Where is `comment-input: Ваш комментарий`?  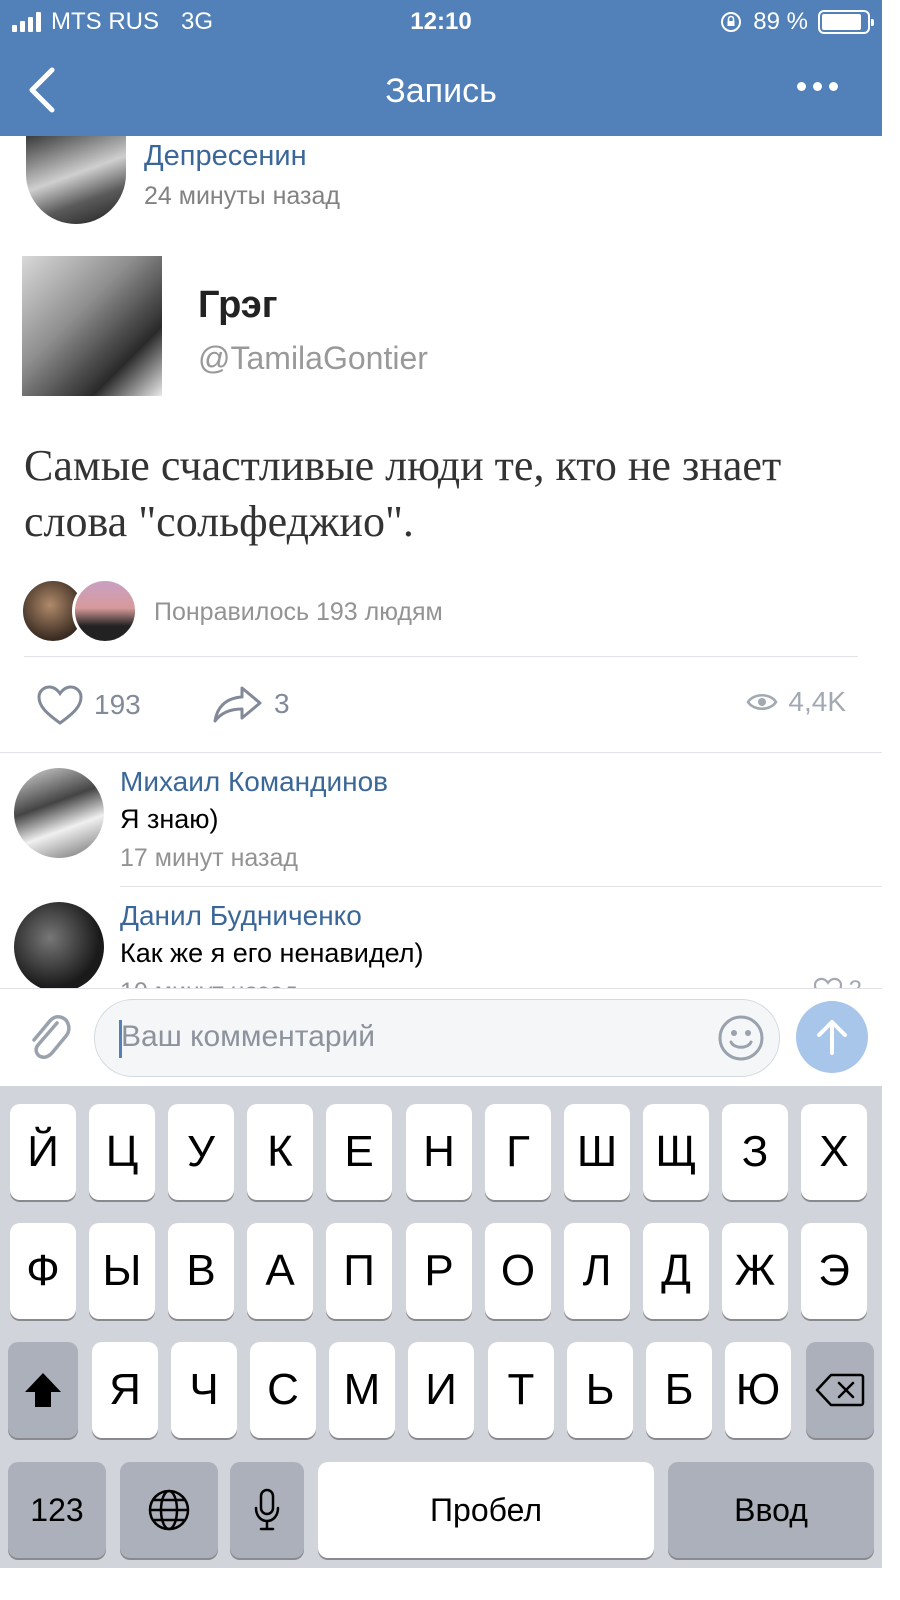
comment-input: Ваш комментарий is located at coordinates (437, 1038).